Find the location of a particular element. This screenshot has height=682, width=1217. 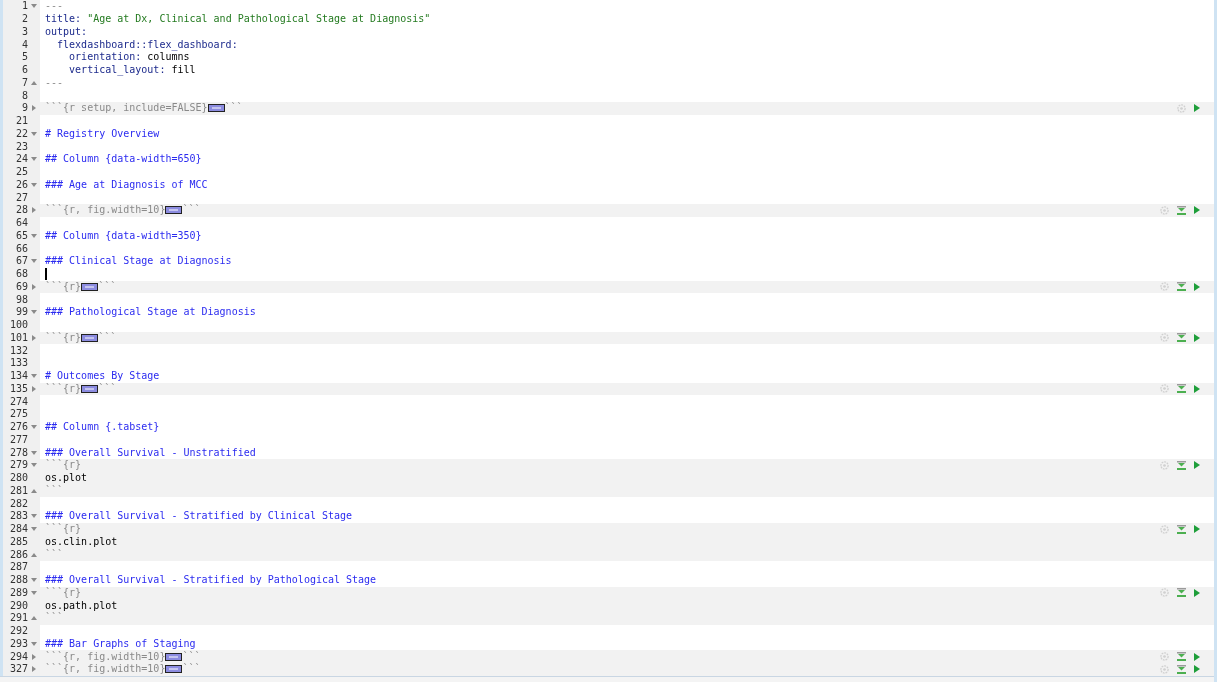

line-number: 286 is located at coordinates (18, 554).